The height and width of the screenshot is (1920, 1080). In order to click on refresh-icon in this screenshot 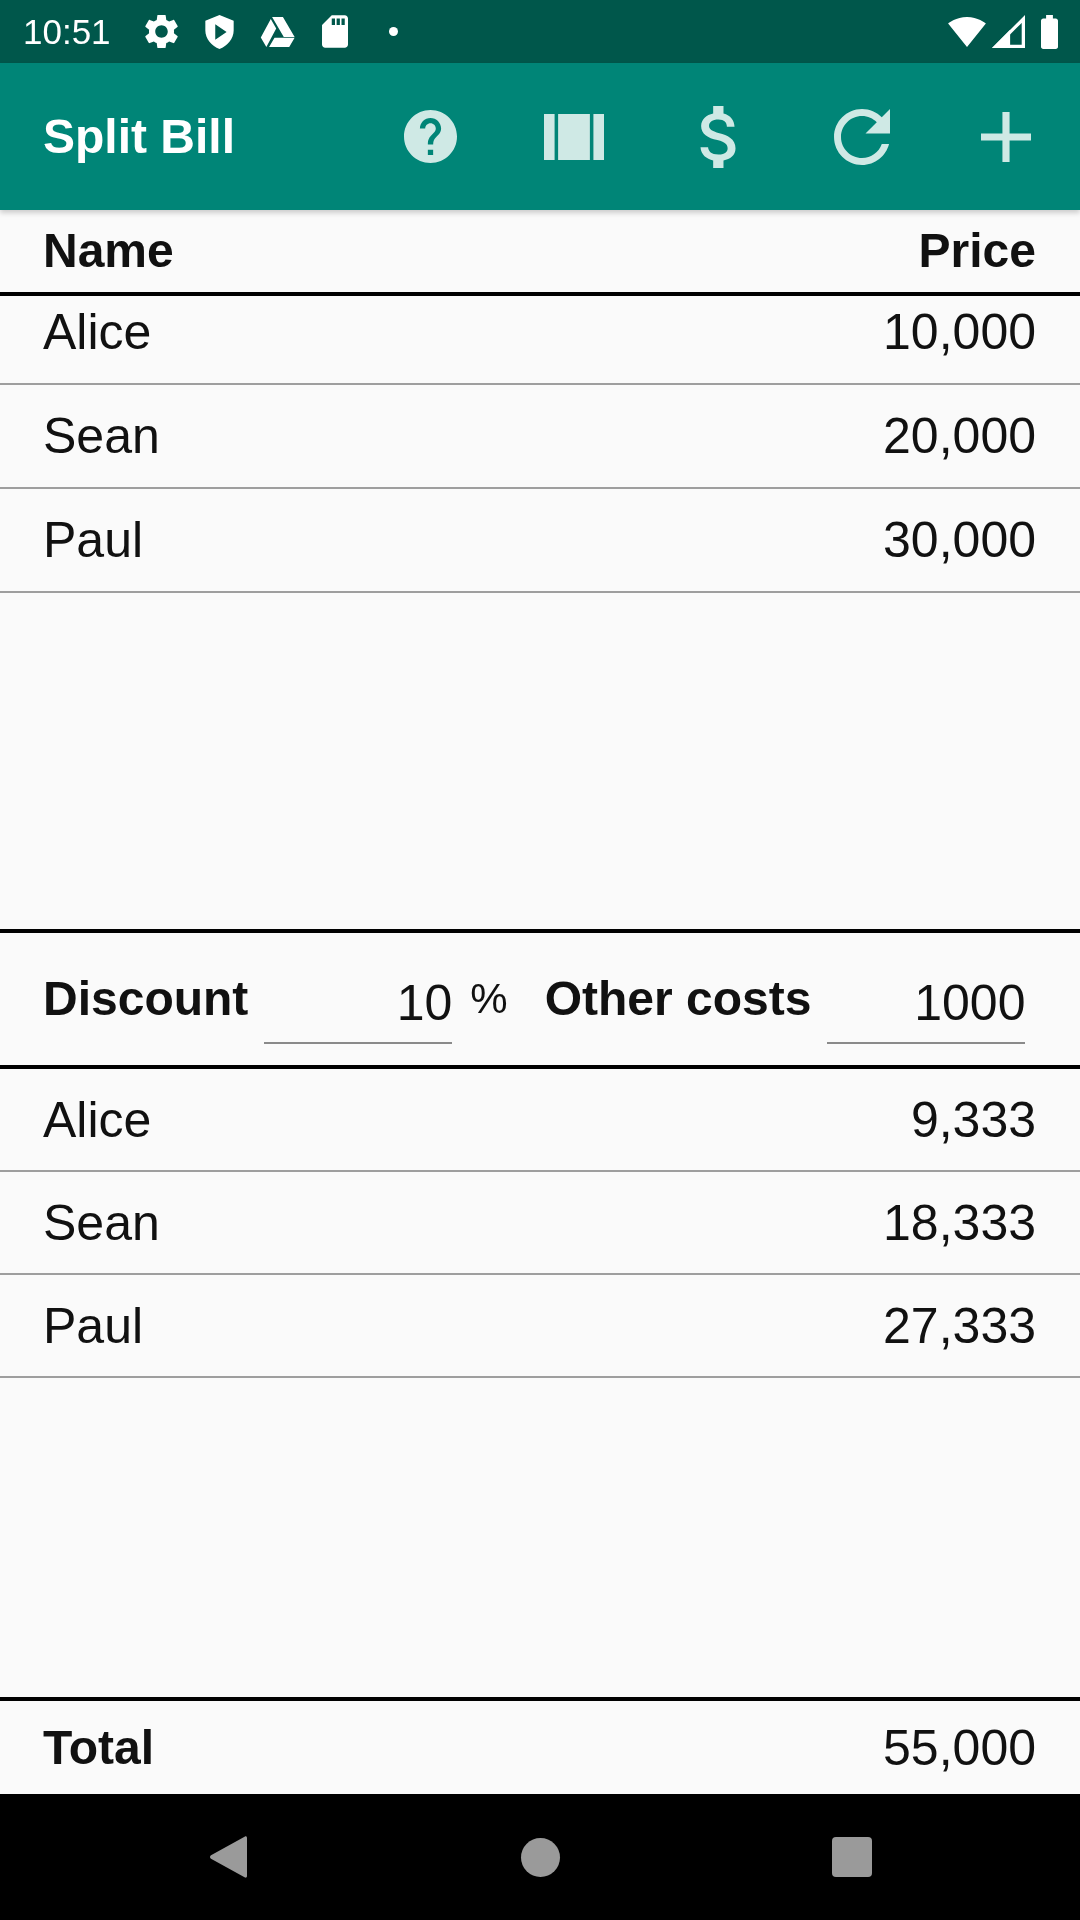, I will do `click(862, 136)`.